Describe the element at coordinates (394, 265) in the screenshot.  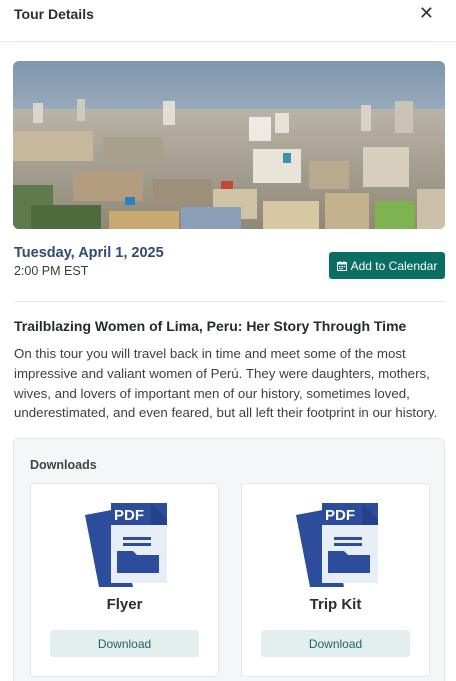
I see `add-to-calendar-label: Add to Calendar` at that location.